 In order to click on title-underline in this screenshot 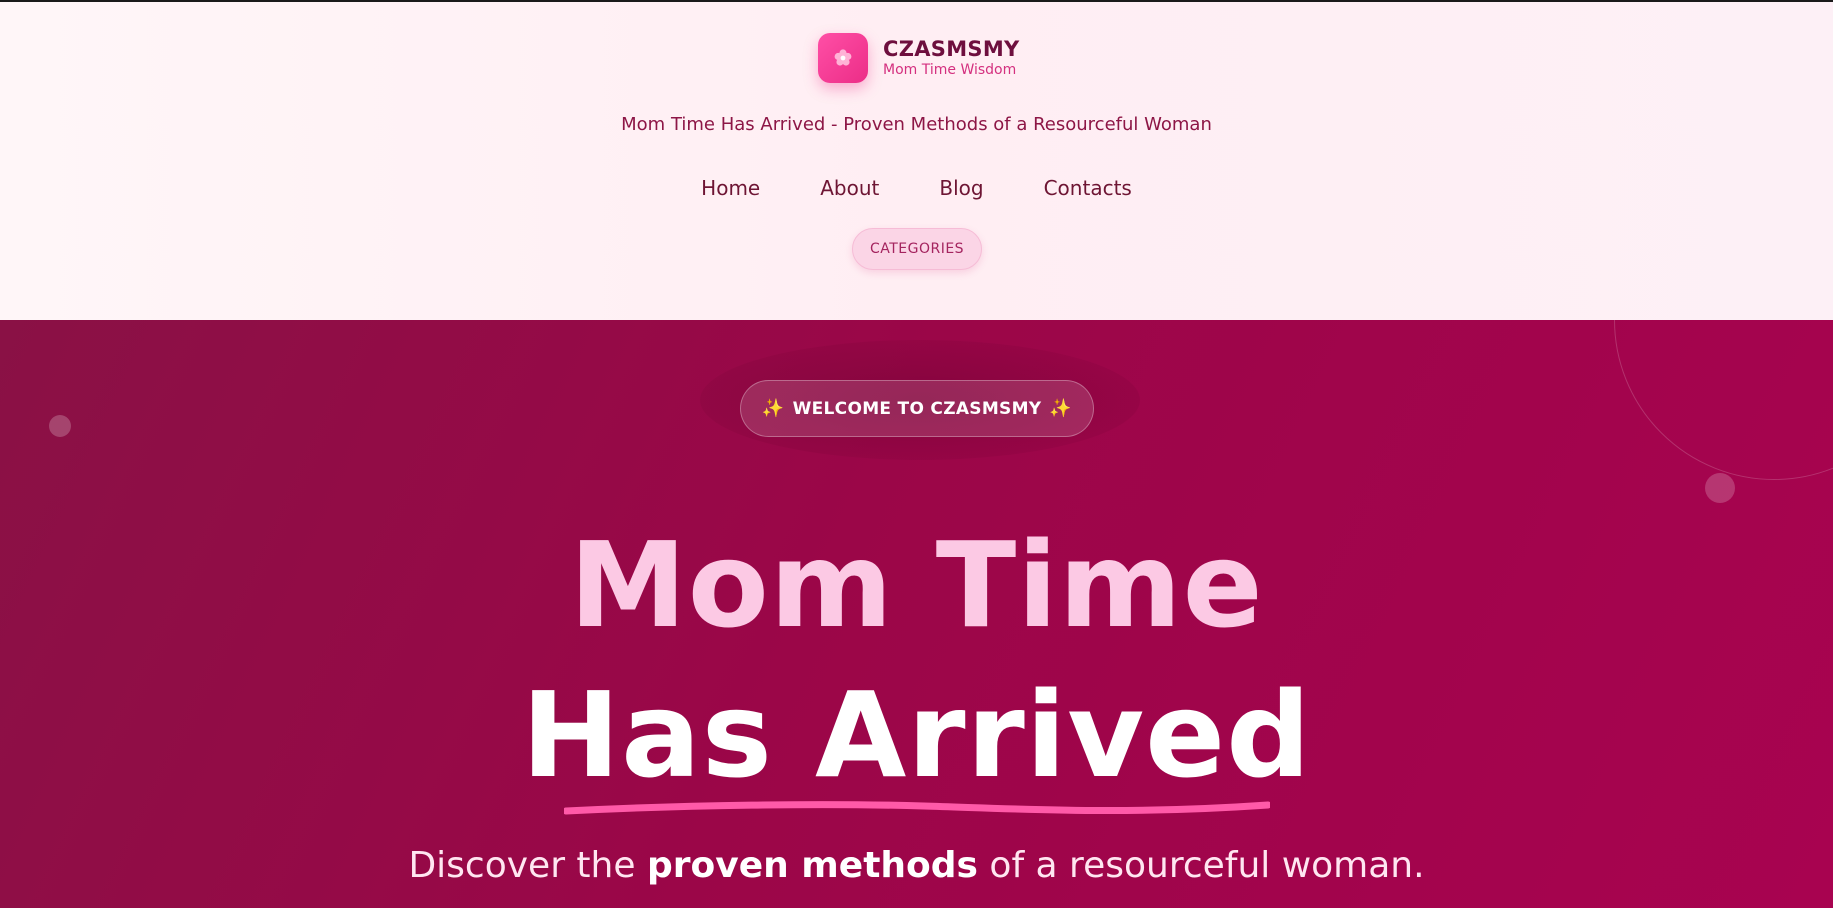, I will do `click(917, 808)`.